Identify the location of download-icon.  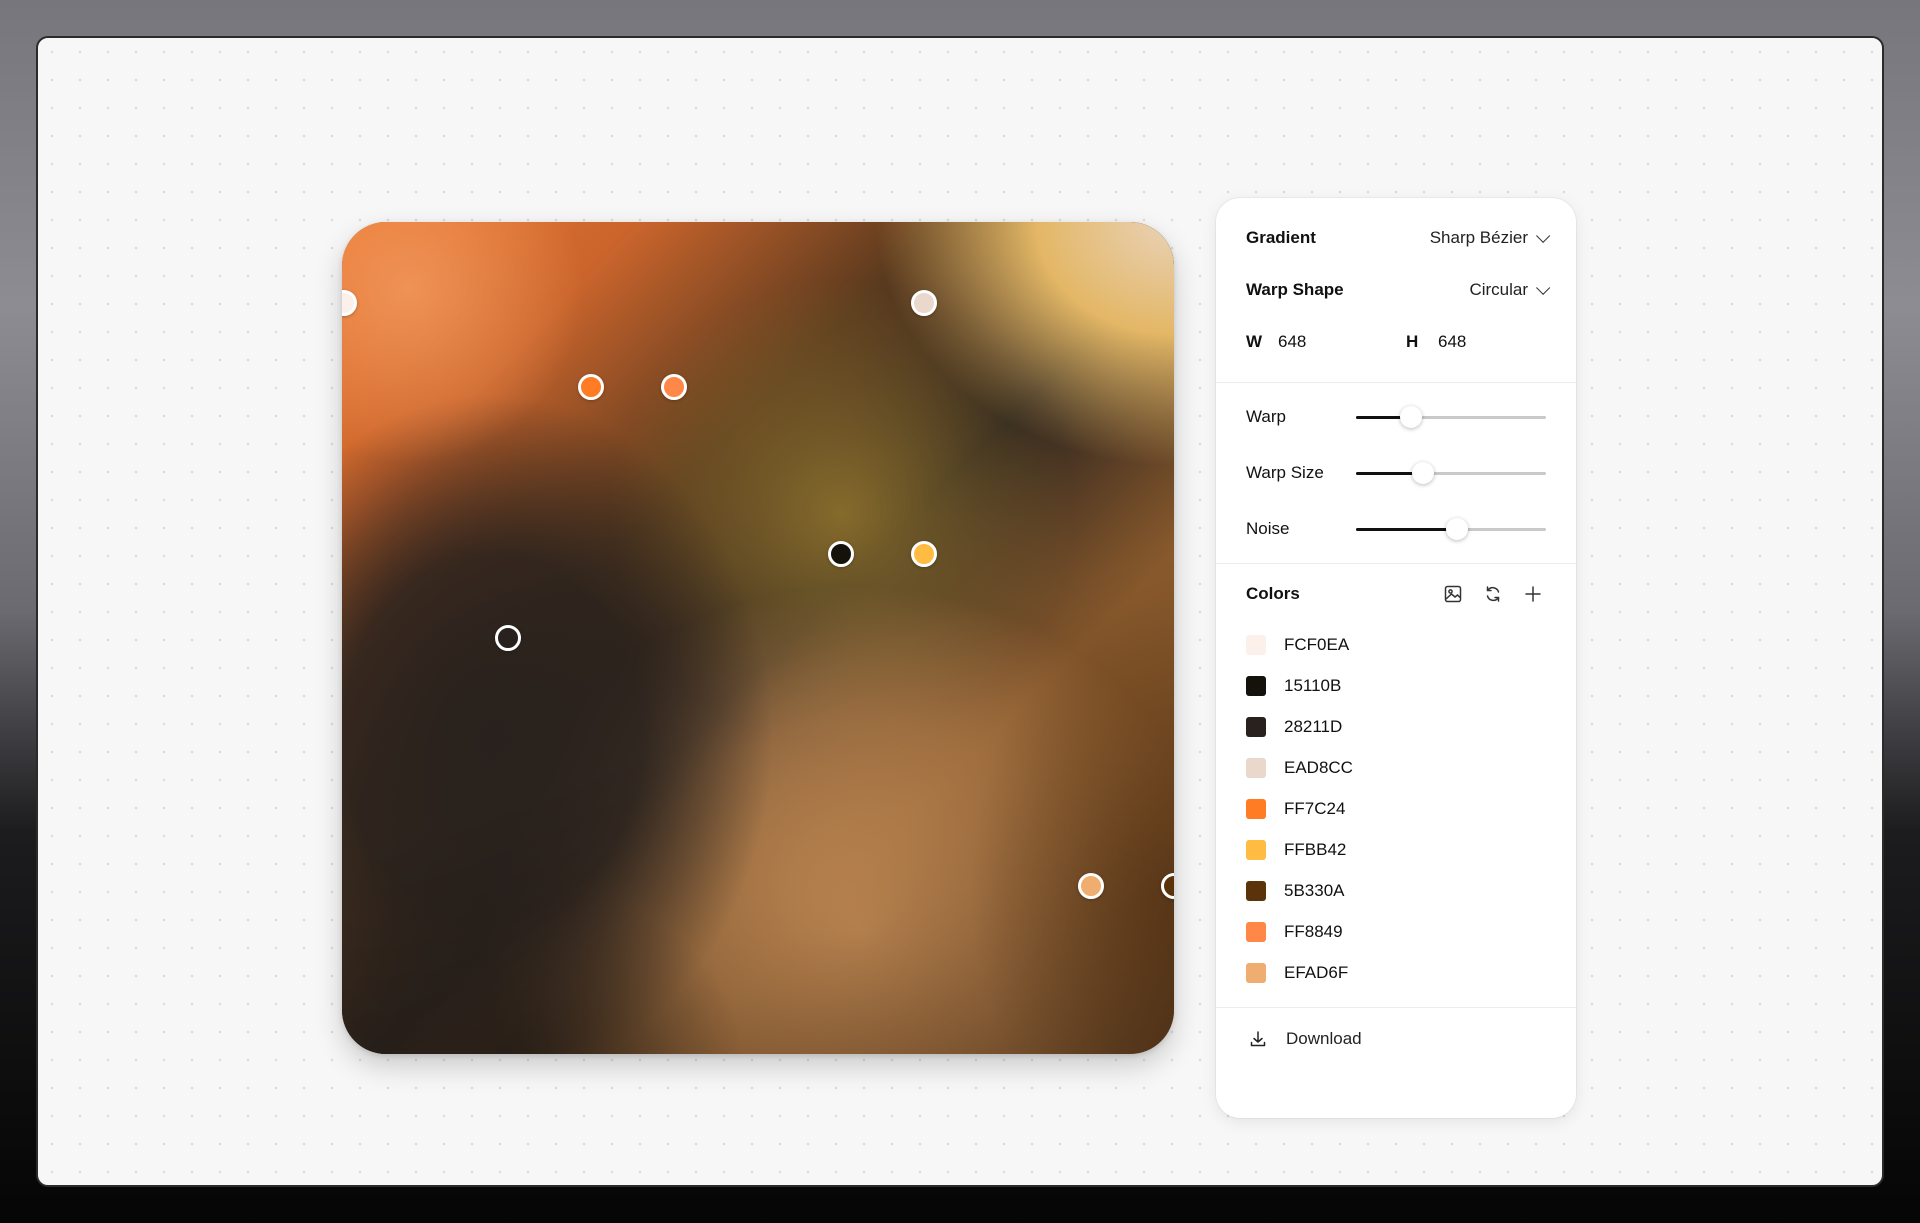
(1258, 1039).